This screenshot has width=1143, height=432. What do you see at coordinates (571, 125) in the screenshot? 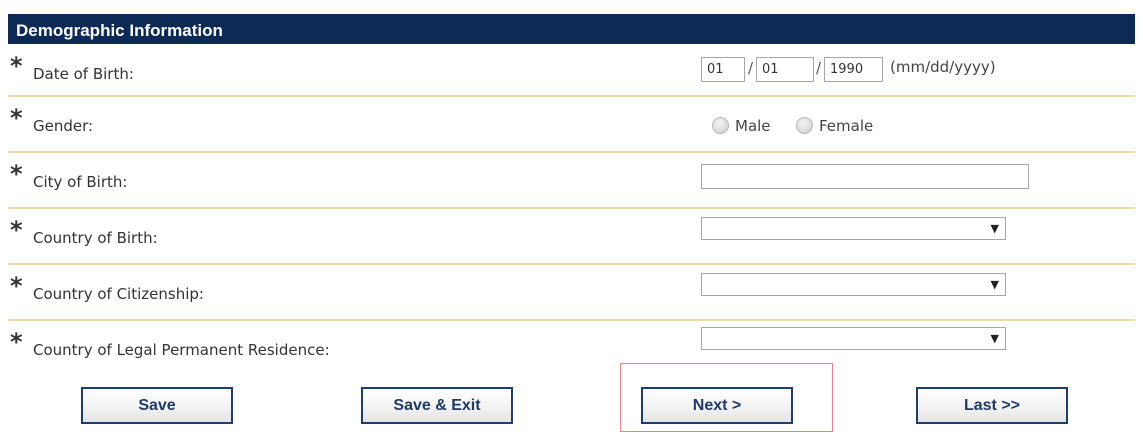
I see `gender-row: * Gender: Male Female` at bounding box center [571, 125].